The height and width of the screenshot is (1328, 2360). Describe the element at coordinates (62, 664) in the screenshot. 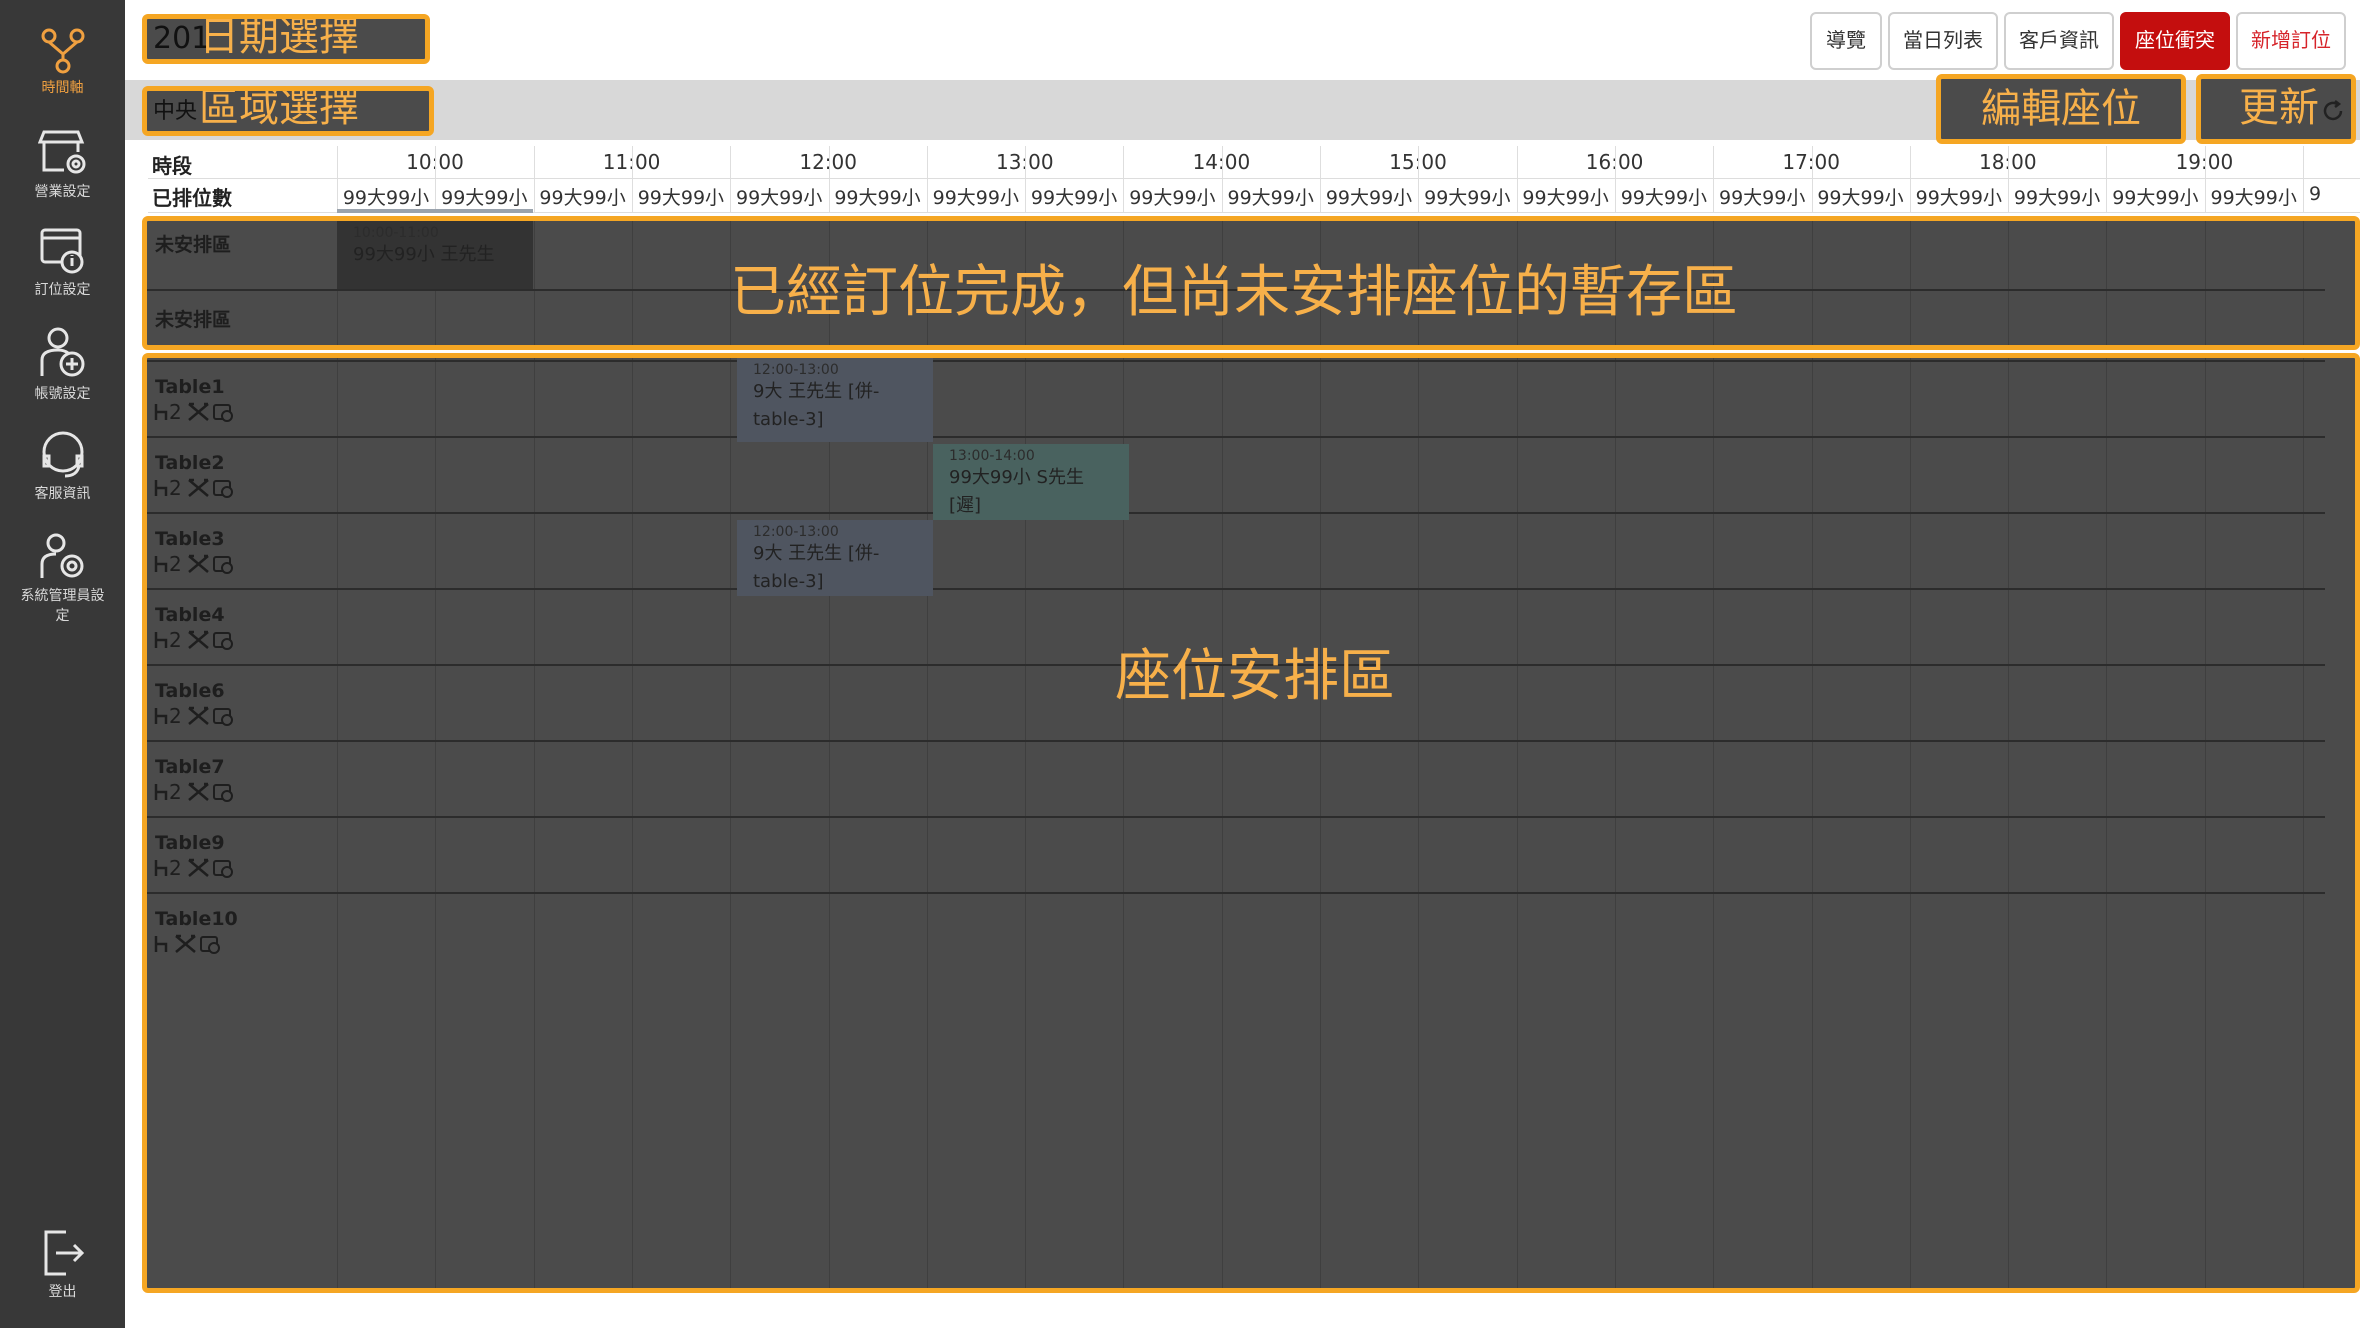

I see `sidebar: 時間軸 營業設定 訂位設定 帳號設定 客服資訊 系統管理員設定 登出` at that location.